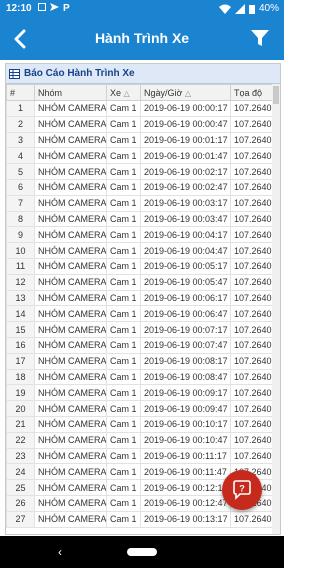 Image resolution: width=320 pixels, height=568 pixels. What do you see at coordinates (20, 92) in the screenshot?
I see `column-header-index: #` at bounding box center [20, 92].